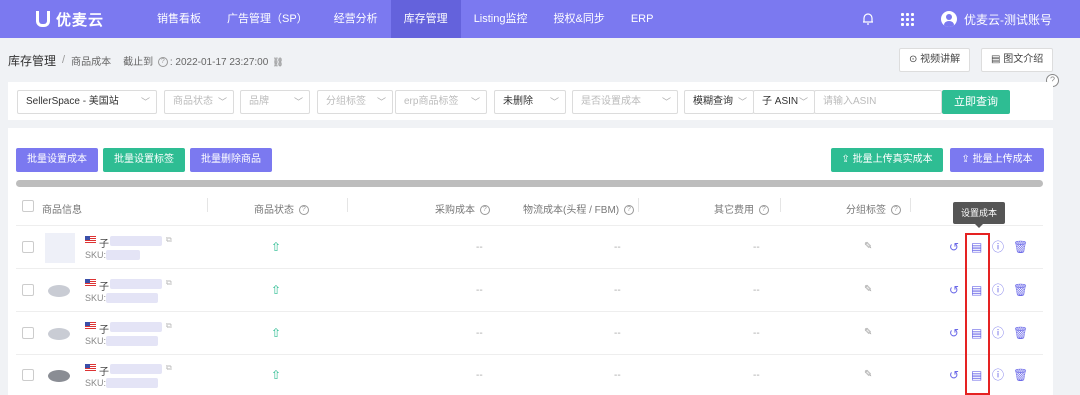 Image resolution: width=1080 pixels, height=395 pixels. I want to click on column-header-status: 商品状态 ?, so click(282, 208).